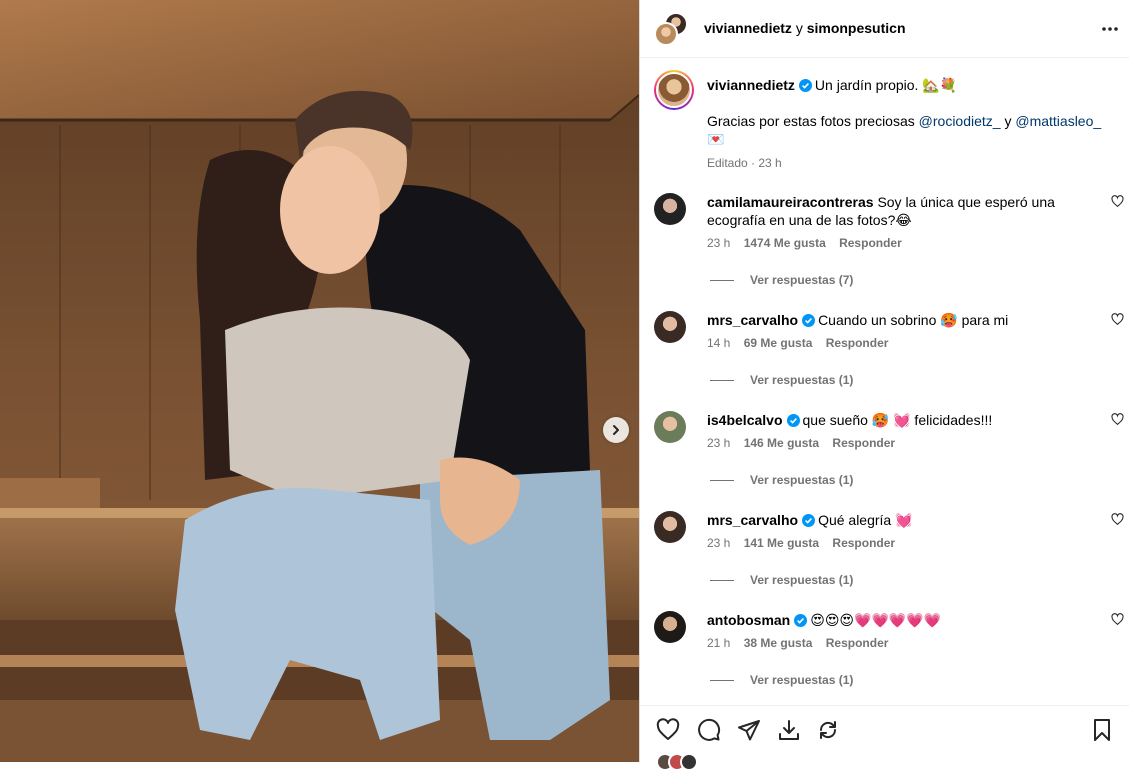 Image resolution: width=1129 pixels, height=771 pixels. What do you see at coordinates (913, 320) in the screenshot?
I see `comment-text: Cuando un sobrino 🥵 para mi` at bounding box center [913, 320].